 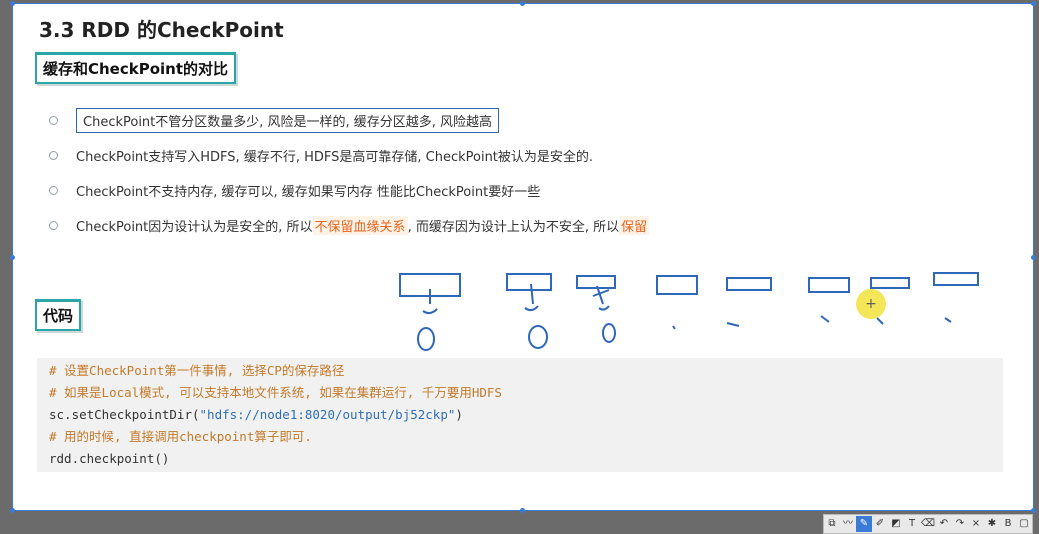 What do you see at coordinates (880, 524) in the screenshot?
I see `marker-icon: ✐` at bounding box center [880, 524].